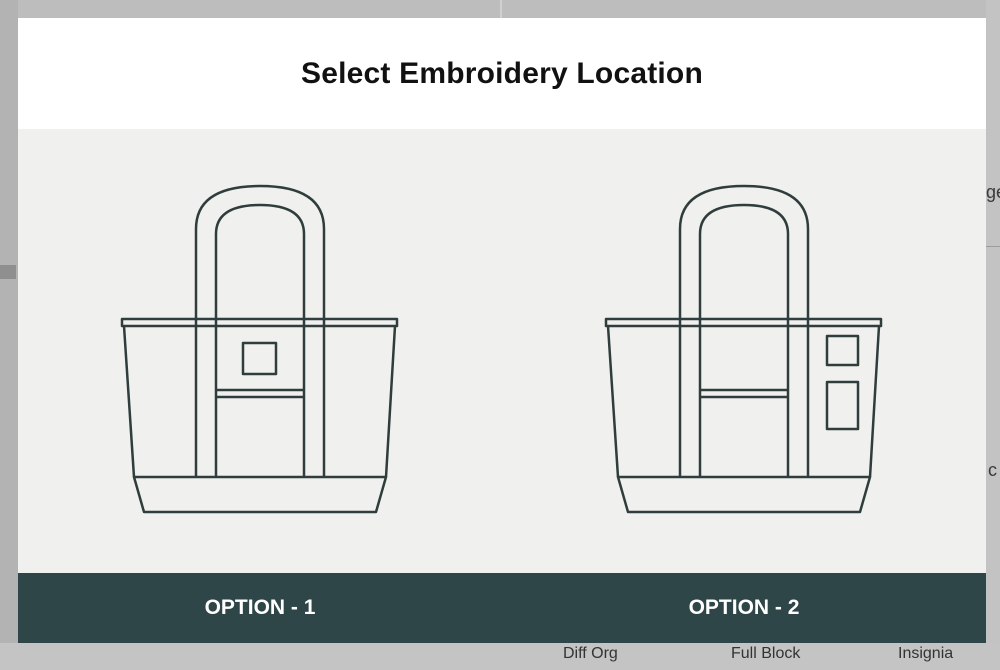  I want to click on background-style-label: Diff Org, so click(590, 653).